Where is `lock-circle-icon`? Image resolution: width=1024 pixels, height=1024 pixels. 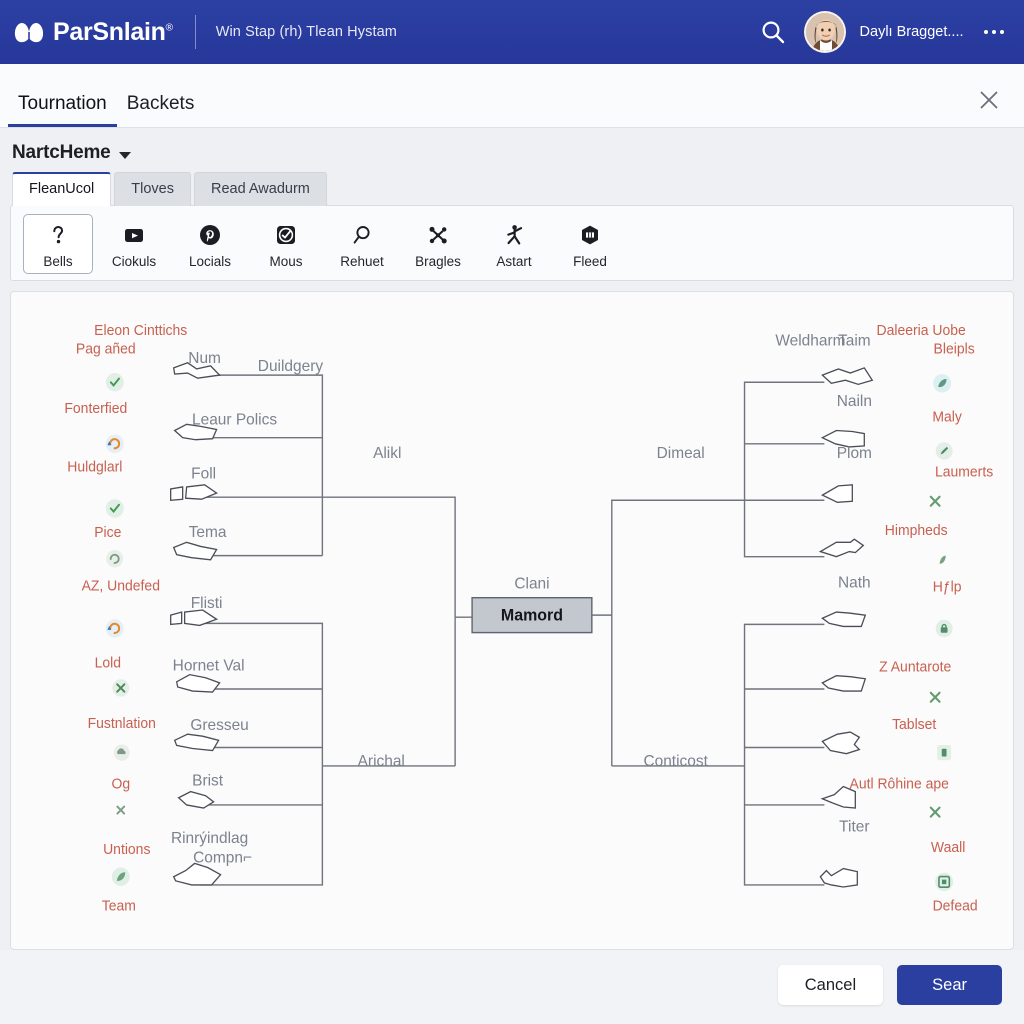 lock-circle-icon is located at coordinates (944, 629).